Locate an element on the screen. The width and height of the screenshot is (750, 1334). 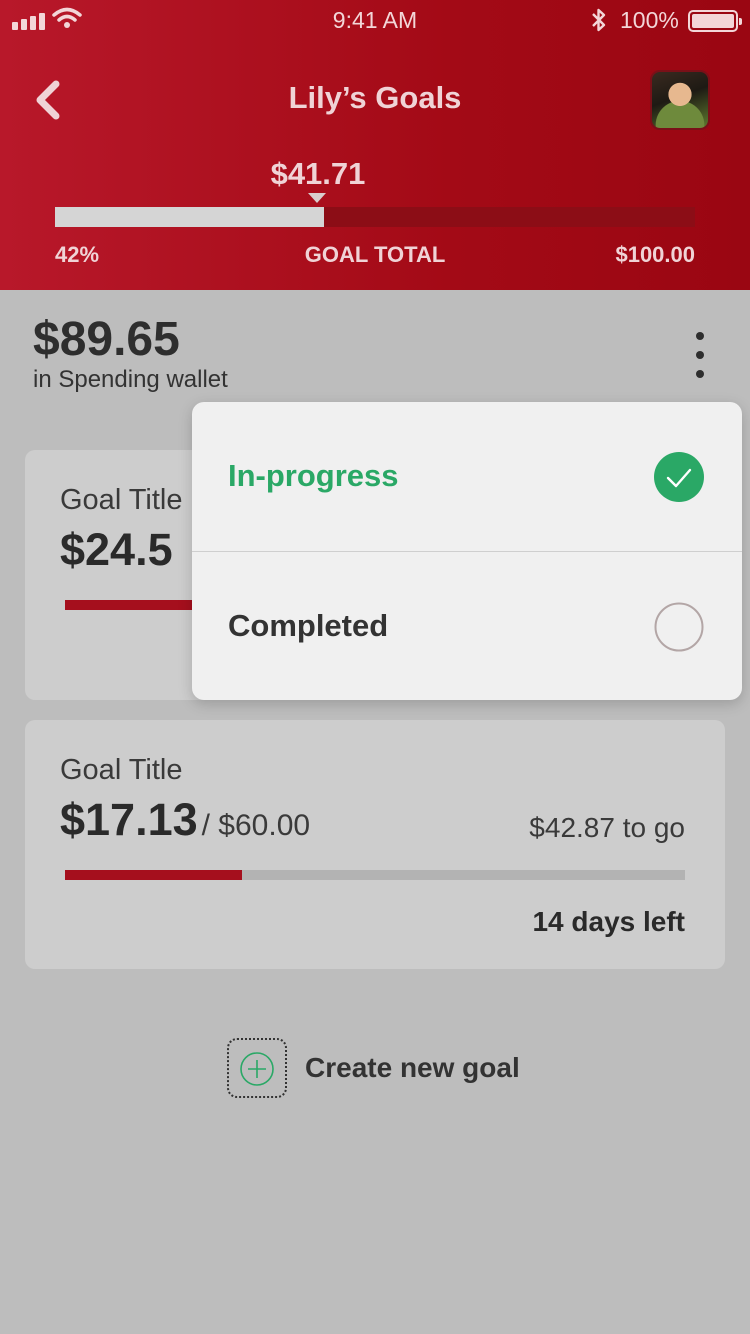
goal-total-value: $100.00 is located at coordinates (655, 254).